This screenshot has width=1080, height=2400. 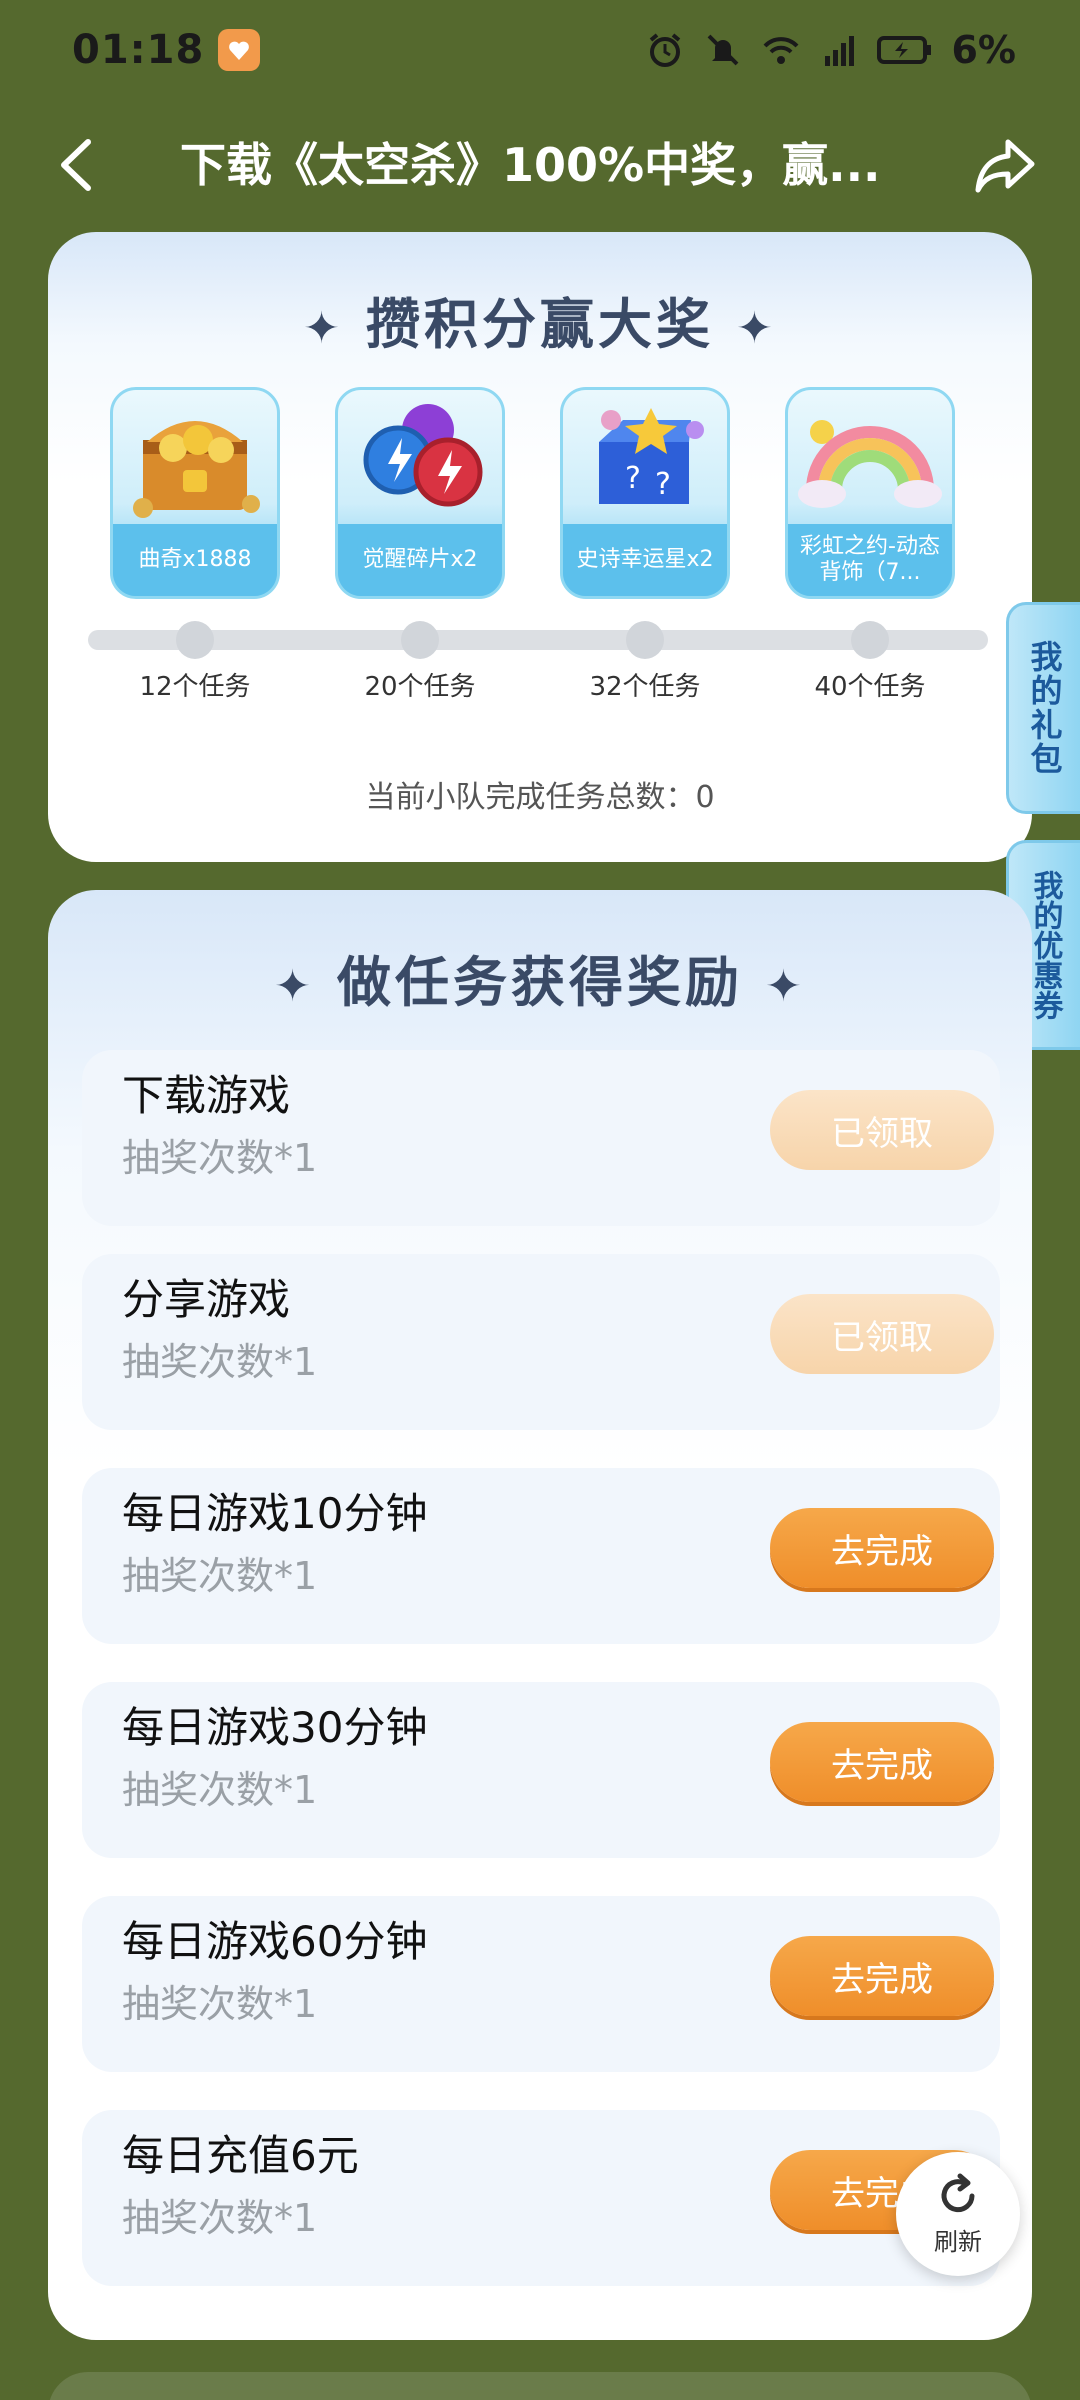 What do you see at coordinates (195, 687) in the screenshot?
I see `milestone-label: 12个任务` at bounding box center [195, 687].